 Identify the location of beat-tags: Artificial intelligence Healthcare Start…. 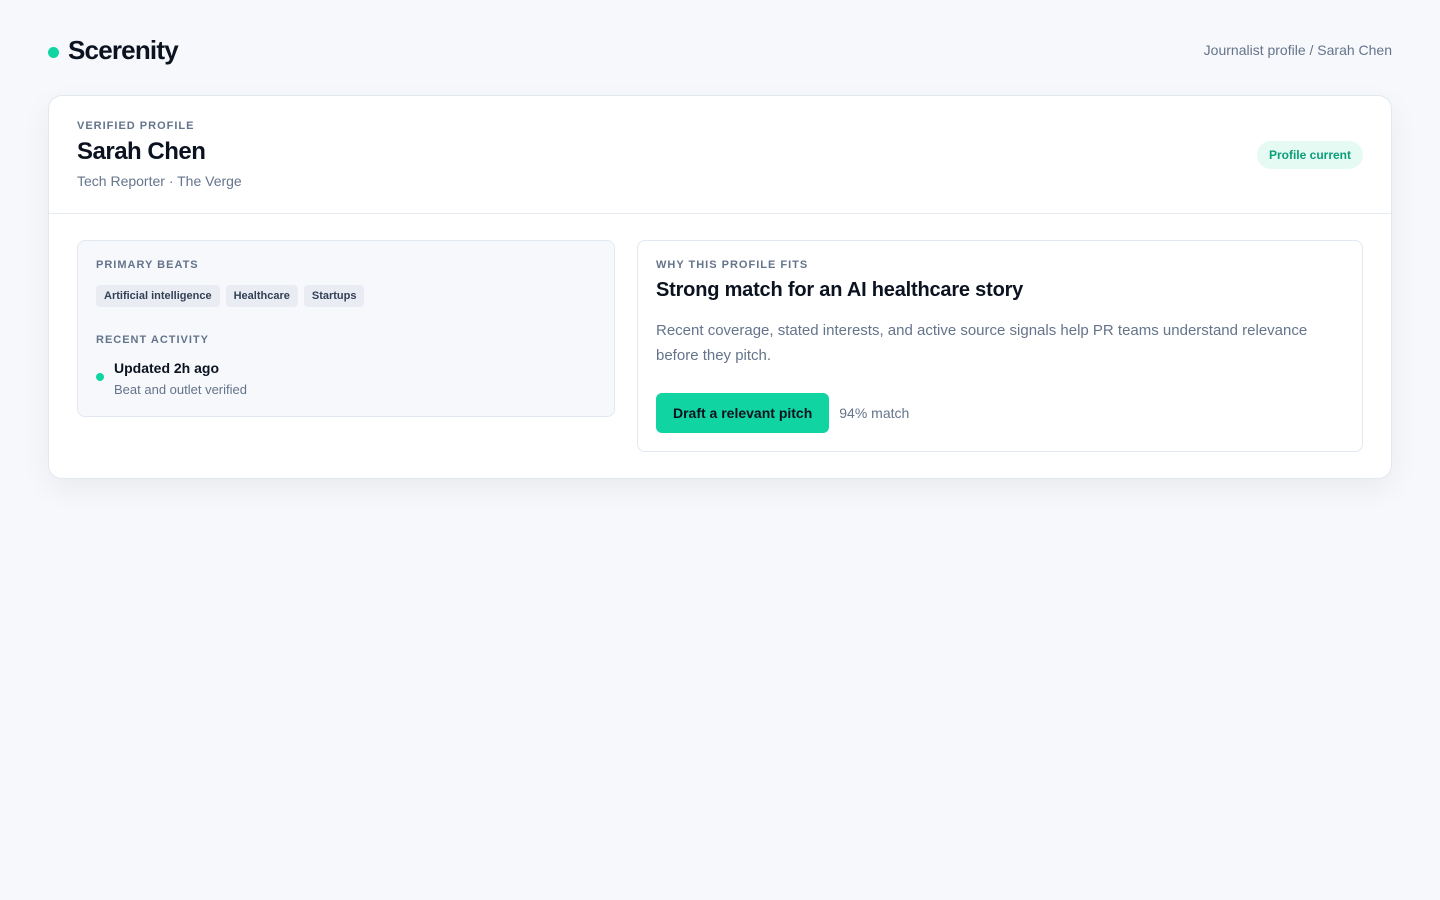
(346, 296).